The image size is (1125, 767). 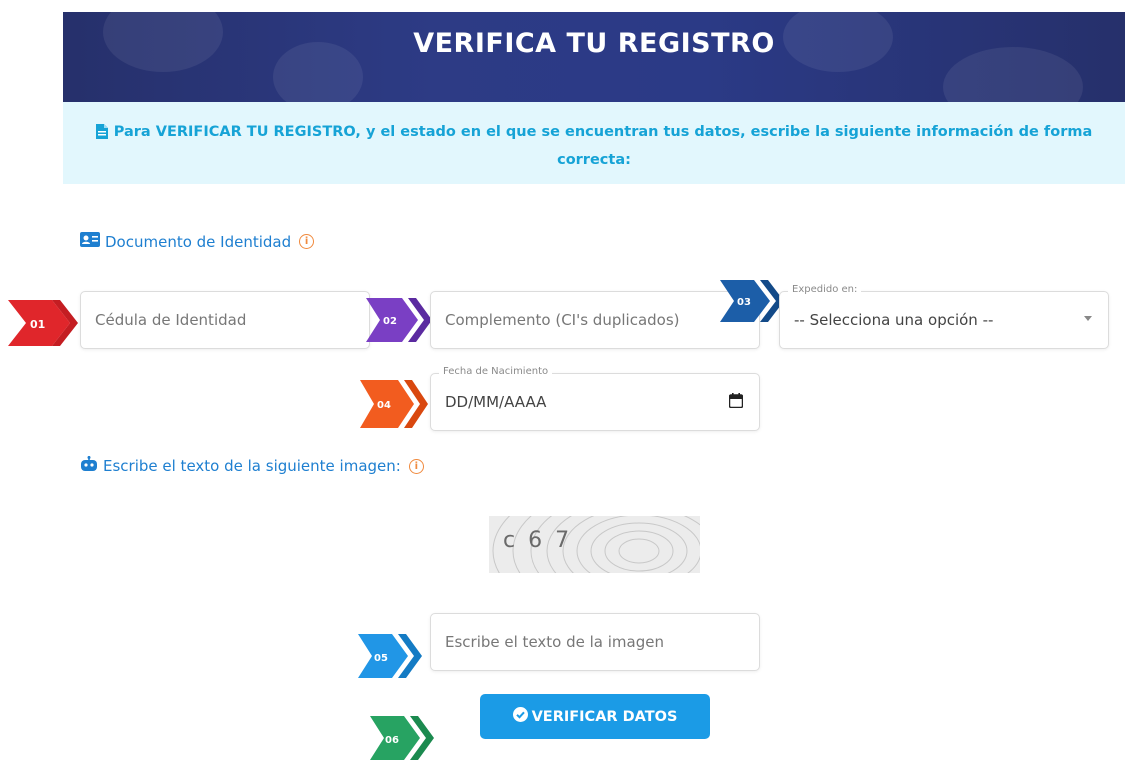 I want to click on expedido-select: Expedido en: -- Selecciona una opción --, so click(x=944, y=316).